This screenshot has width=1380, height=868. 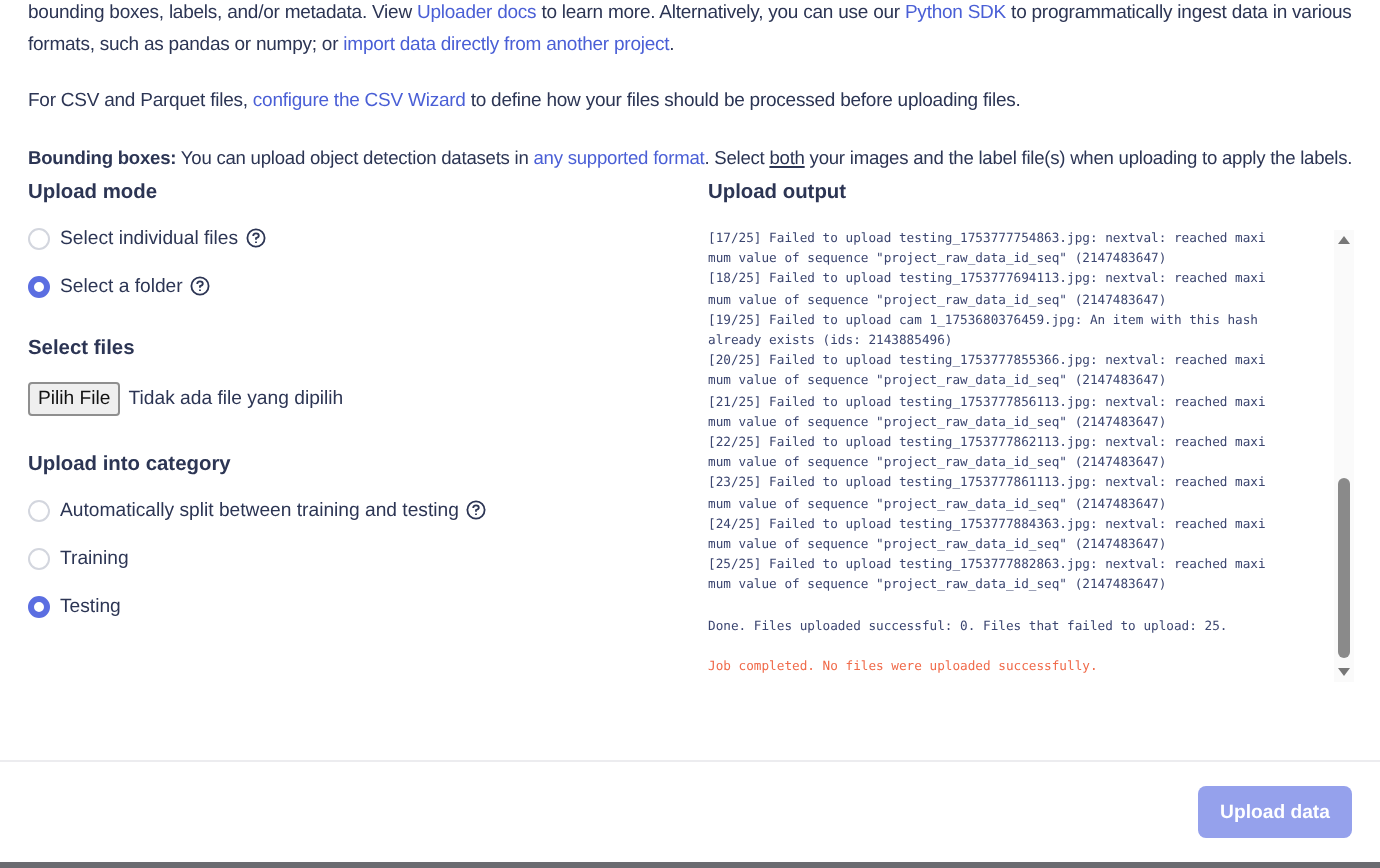 I want to click on link: Python SDK, so click(x=955, y=13).